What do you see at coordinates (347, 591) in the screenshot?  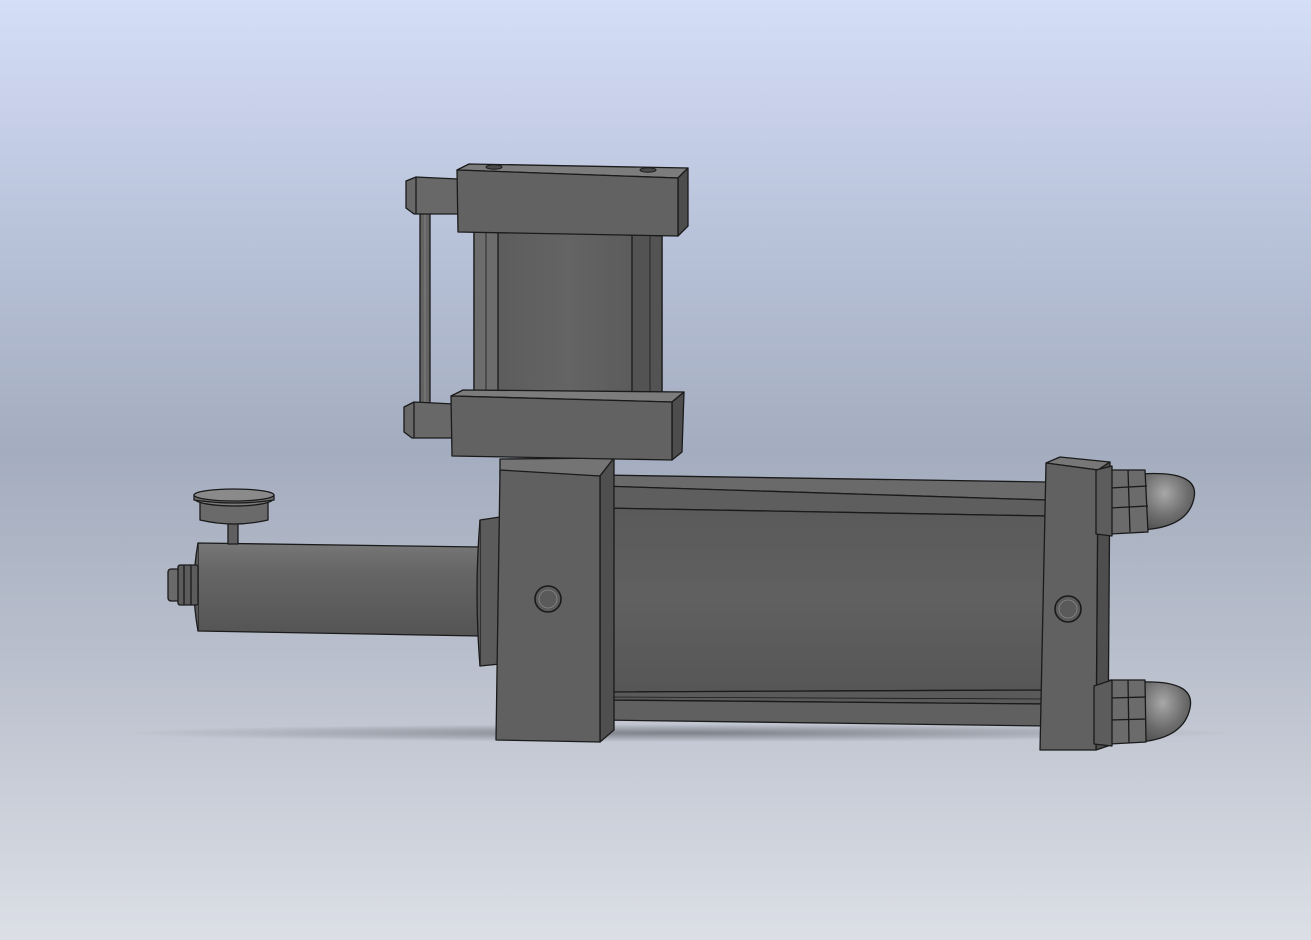 I see `plunger-tube` at bounding box center [347, 591].